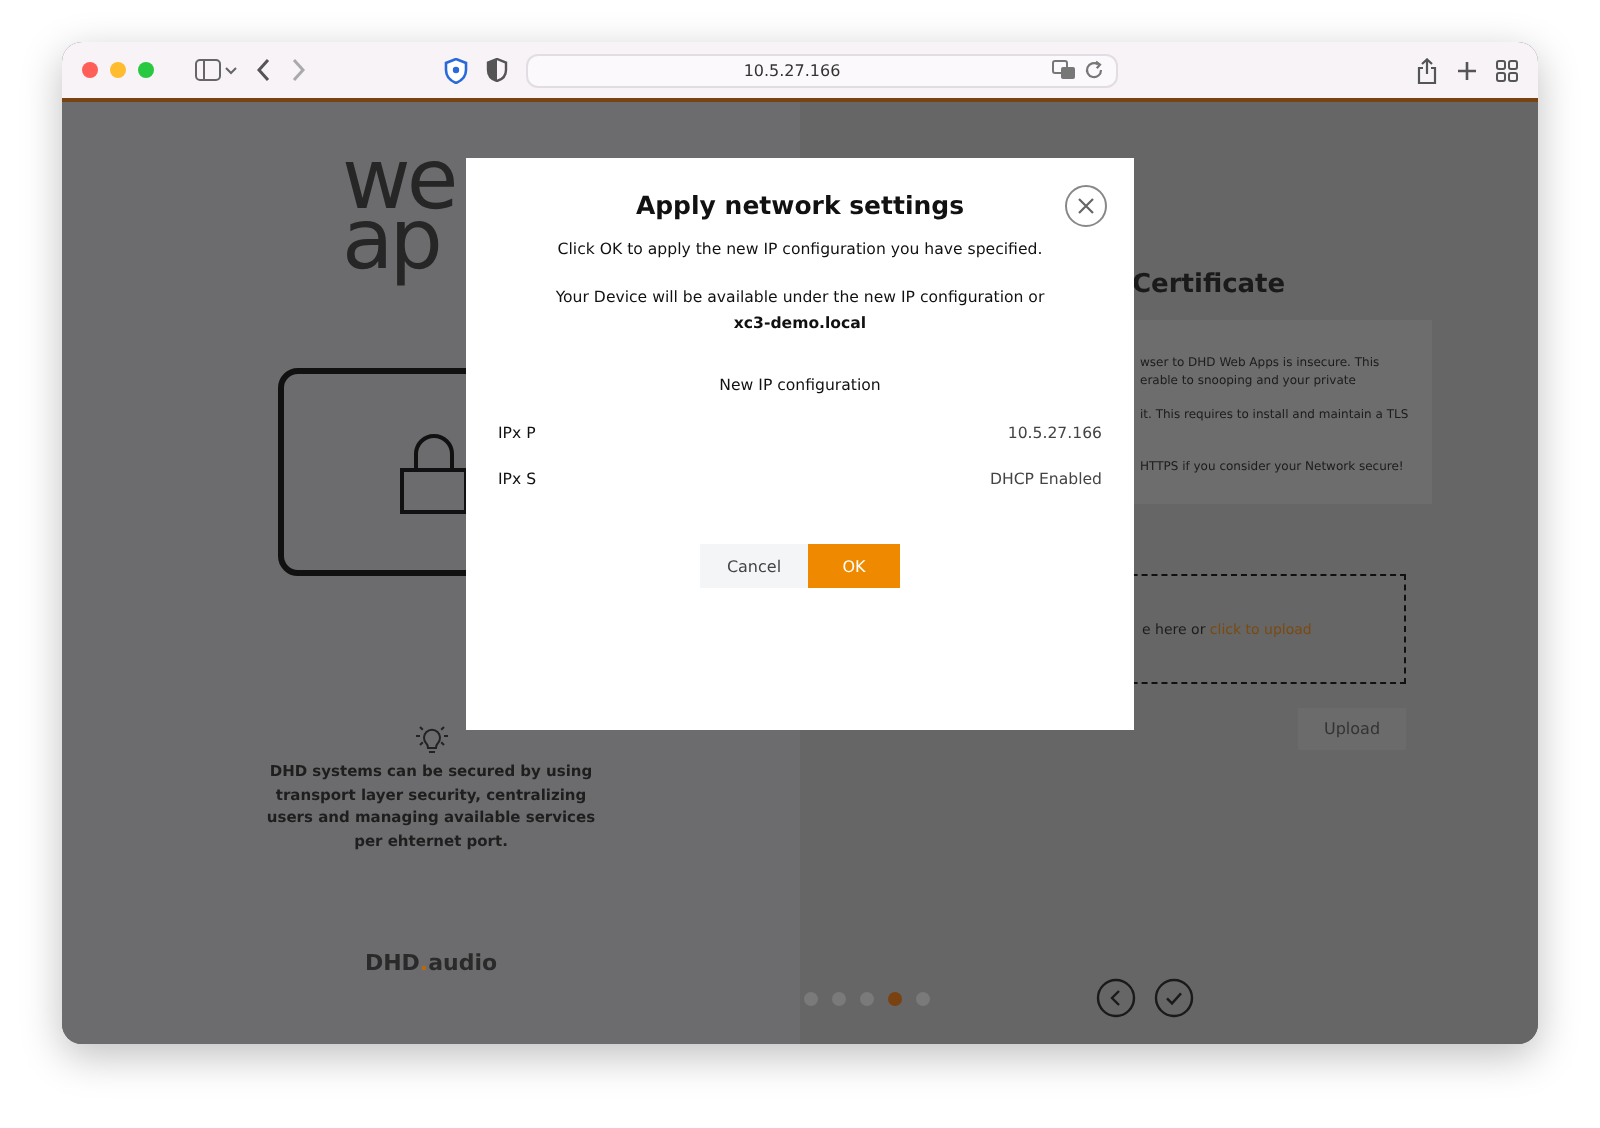 This screenshot has height=1128, width=1600. Describe the element at coordinates (497, 70) in the screenshot. I see `privacy-shield-icon` at that location.